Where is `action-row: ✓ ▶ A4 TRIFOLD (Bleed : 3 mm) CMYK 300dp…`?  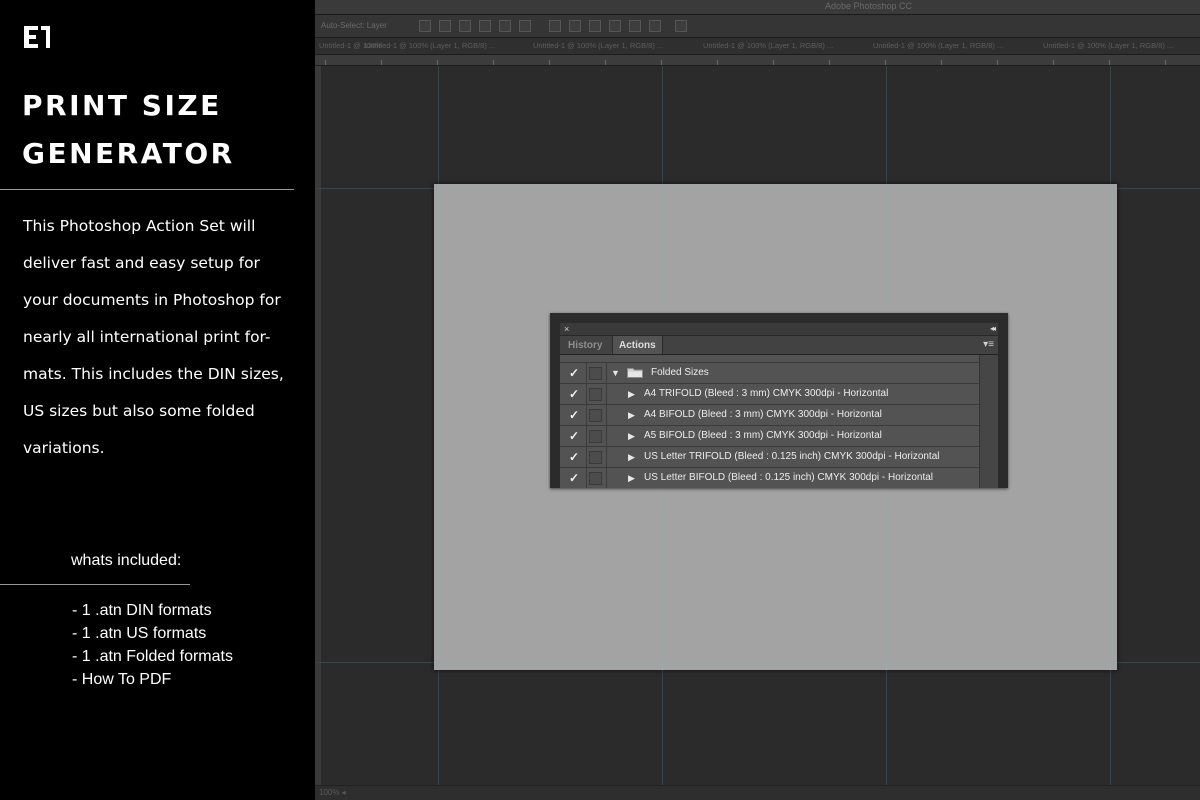
action-row: ✓ ▶ A4 TRIFOLD (Bleed : 3 mm) CMYK 300dp… is located at coordinates (770, 394).